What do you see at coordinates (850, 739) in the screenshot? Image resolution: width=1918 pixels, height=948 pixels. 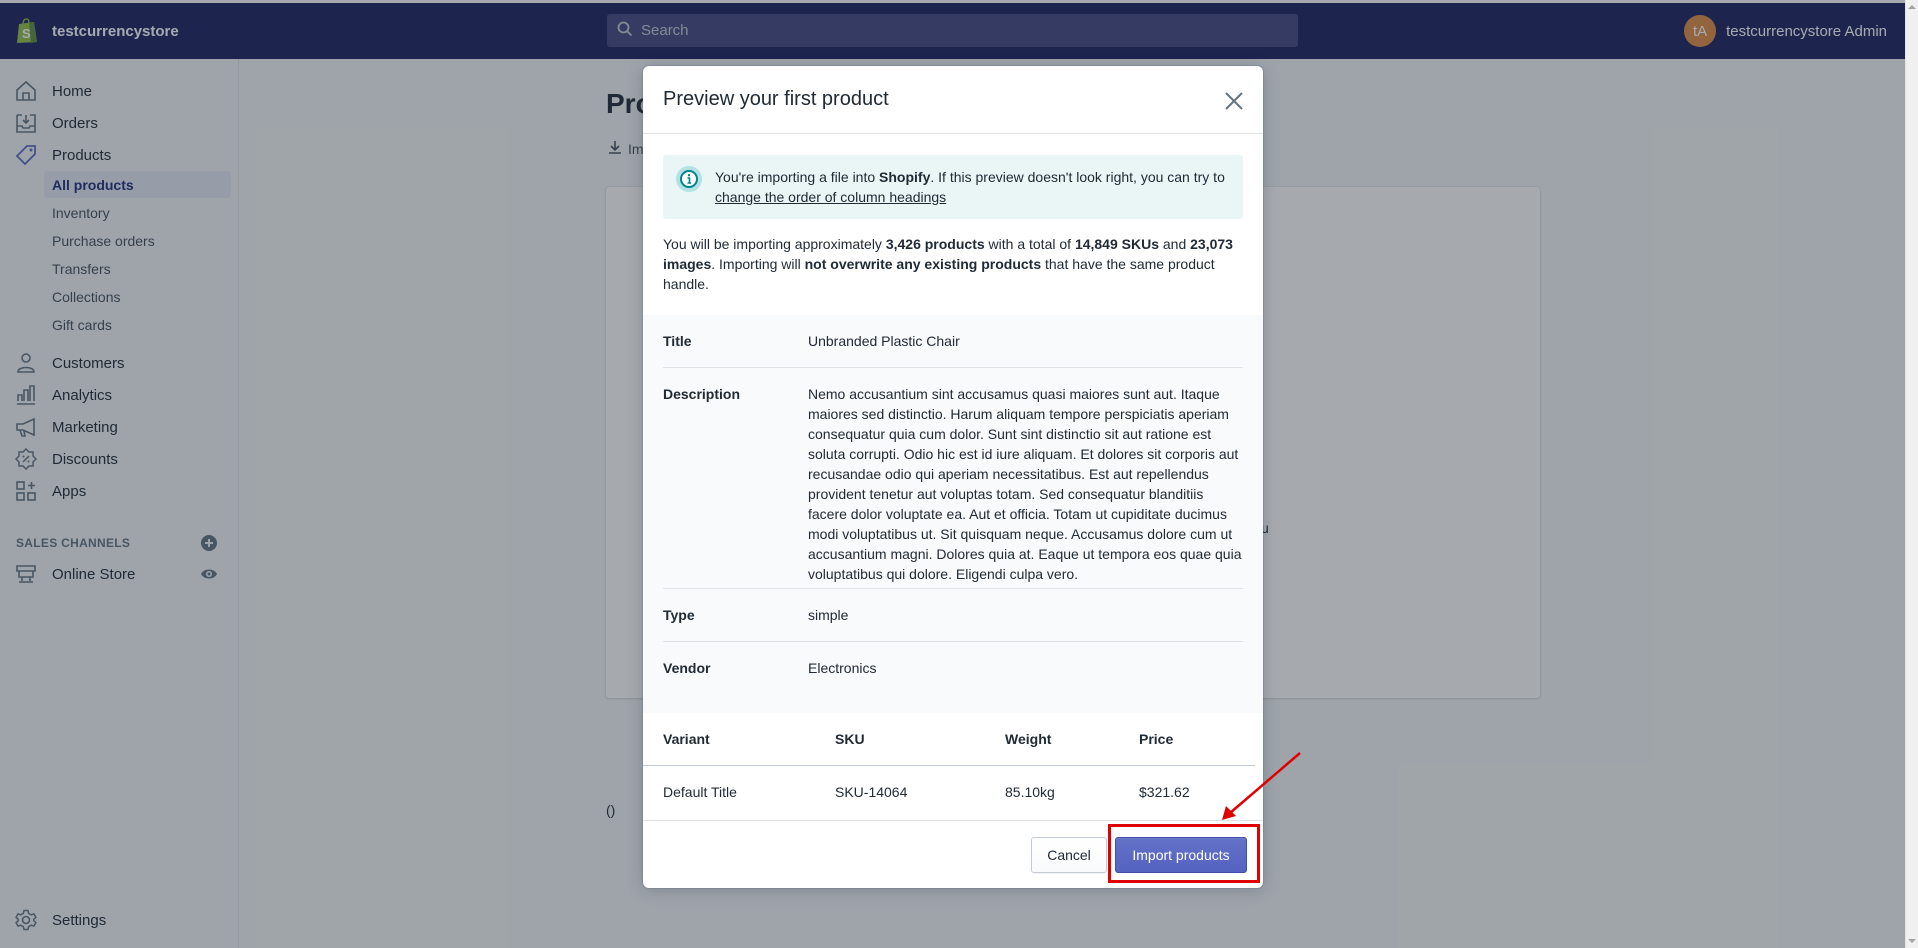 I see `column-header: SKU` at bounding box center [850, 739].